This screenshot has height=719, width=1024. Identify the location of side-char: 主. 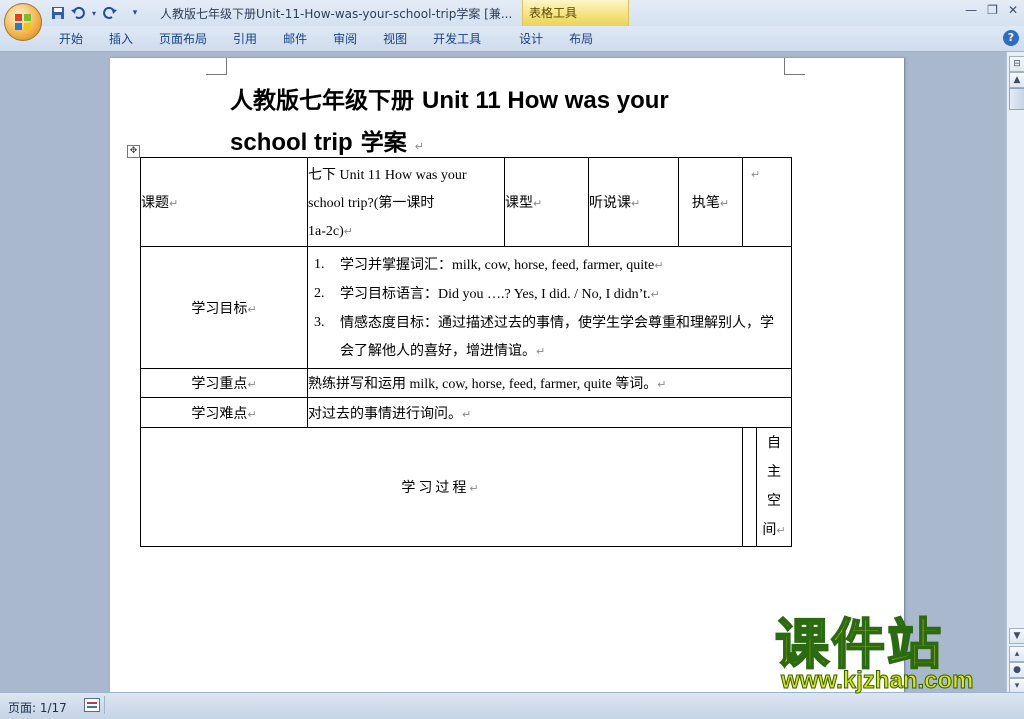
(774, 472).